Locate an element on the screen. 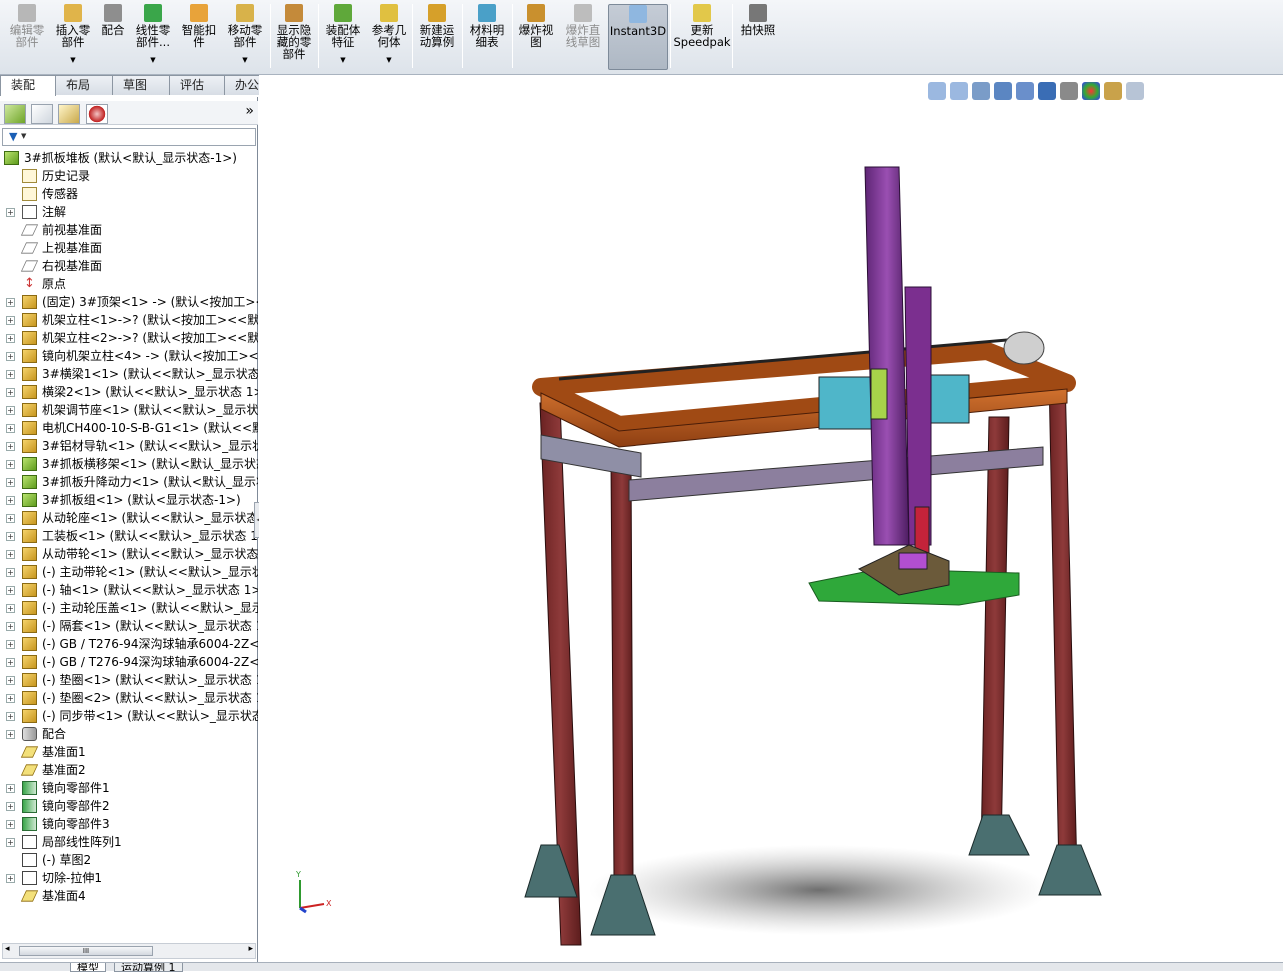  tree-item: + 机架立柱<2>->? (默认<按加工><<默认 is located at coordinates (129, 338).